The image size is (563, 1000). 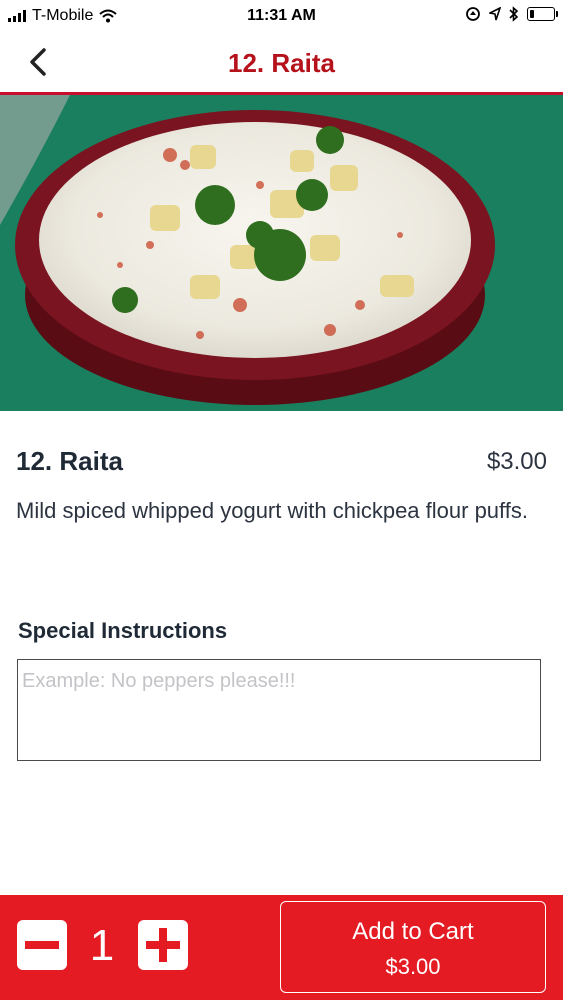 What do you see at coordinates (542, 14) in the screenshot?
I see `battery-icon` at bounding box center [542, 14].